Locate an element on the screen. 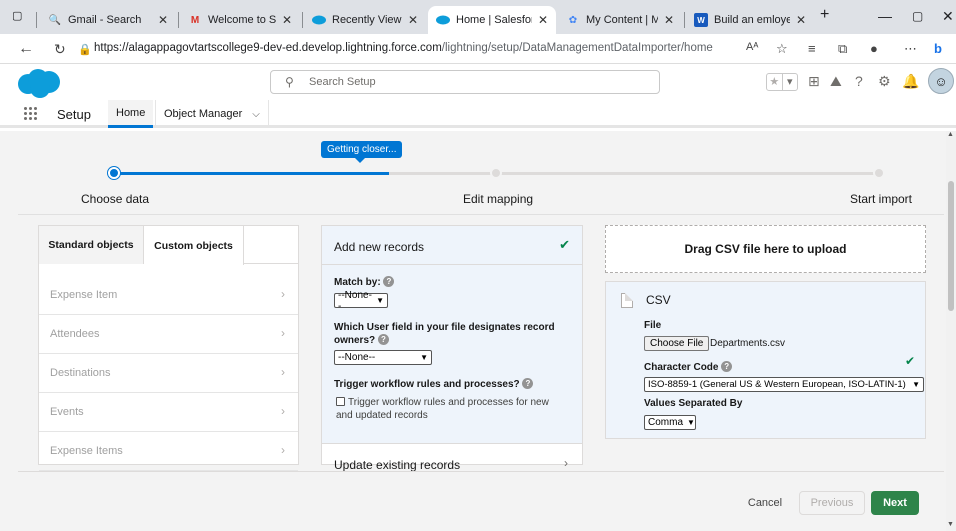  tab-label: Home | Salesforce is located at coordinates (494, 20).